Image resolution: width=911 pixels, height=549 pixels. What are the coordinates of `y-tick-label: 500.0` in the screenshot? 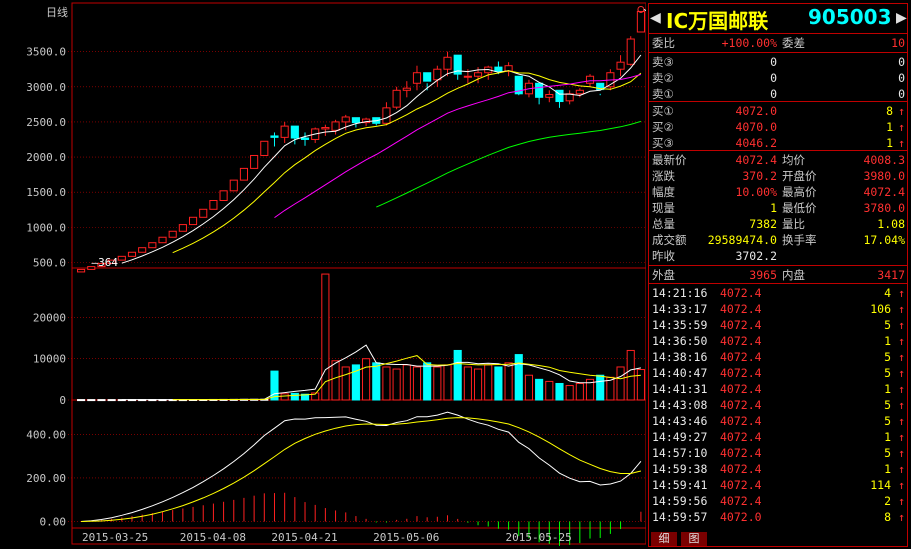 It's located at (49, 262).